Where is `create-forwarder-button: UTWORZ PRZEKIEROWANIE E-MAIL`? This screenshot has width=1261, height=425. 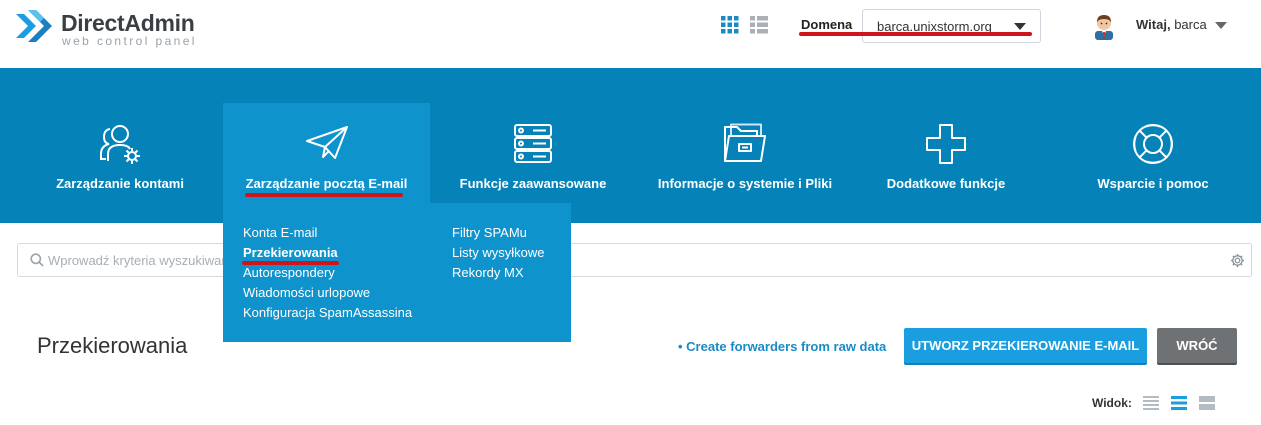 create-forwarder-button: UTWORZ PRZEKIEROWANIE E-MAIL is located at coordinates (1025, 345).